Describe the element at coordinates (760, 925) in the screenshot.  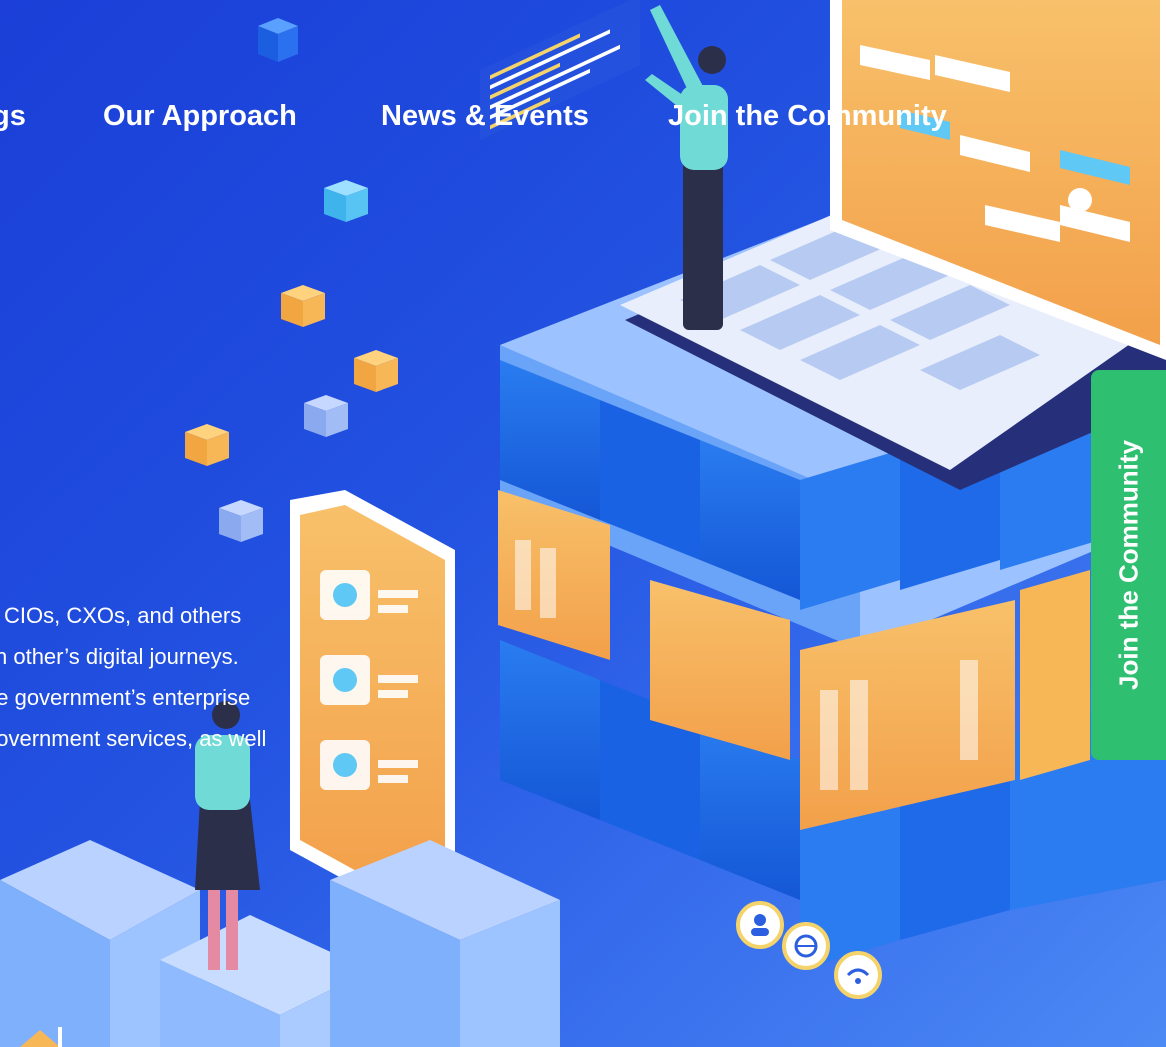
I see `user-icon` at that location.